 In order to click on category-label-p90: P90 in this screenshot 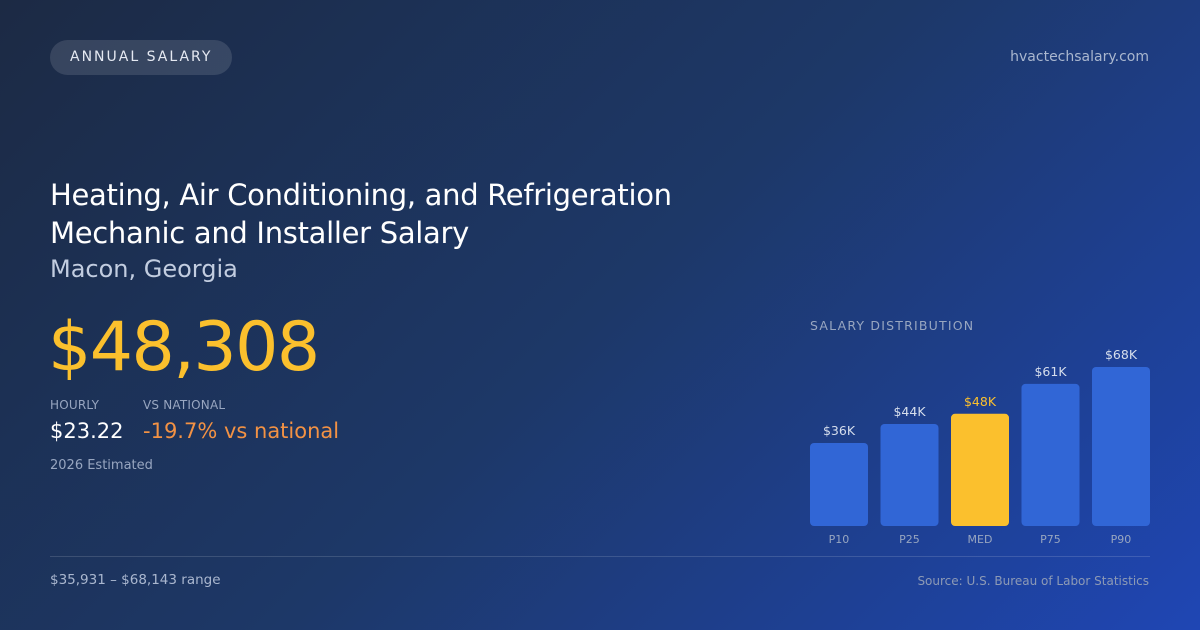, I will do `click(1121, 539)`.